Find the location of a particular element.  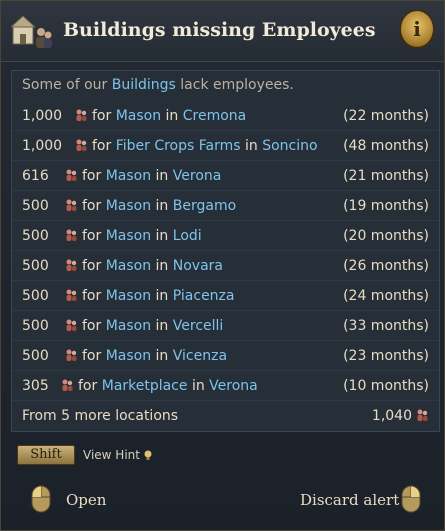

employee-count: 305 is located at coordinates (35, 386).